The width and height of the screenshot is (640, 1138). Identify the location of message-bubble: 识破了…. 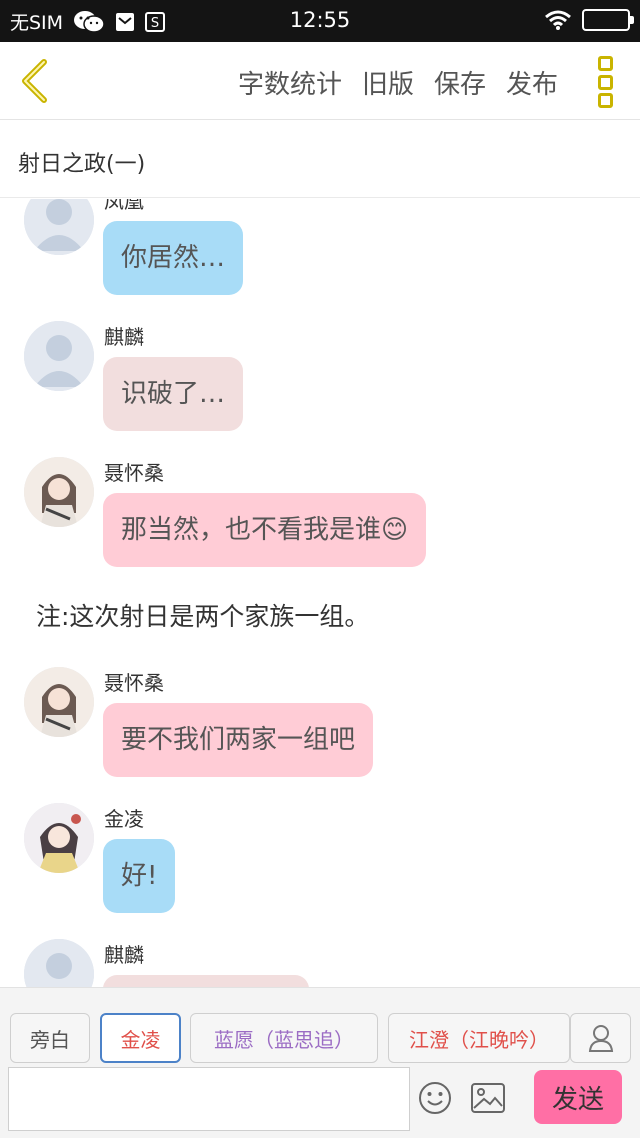
(173, 394).